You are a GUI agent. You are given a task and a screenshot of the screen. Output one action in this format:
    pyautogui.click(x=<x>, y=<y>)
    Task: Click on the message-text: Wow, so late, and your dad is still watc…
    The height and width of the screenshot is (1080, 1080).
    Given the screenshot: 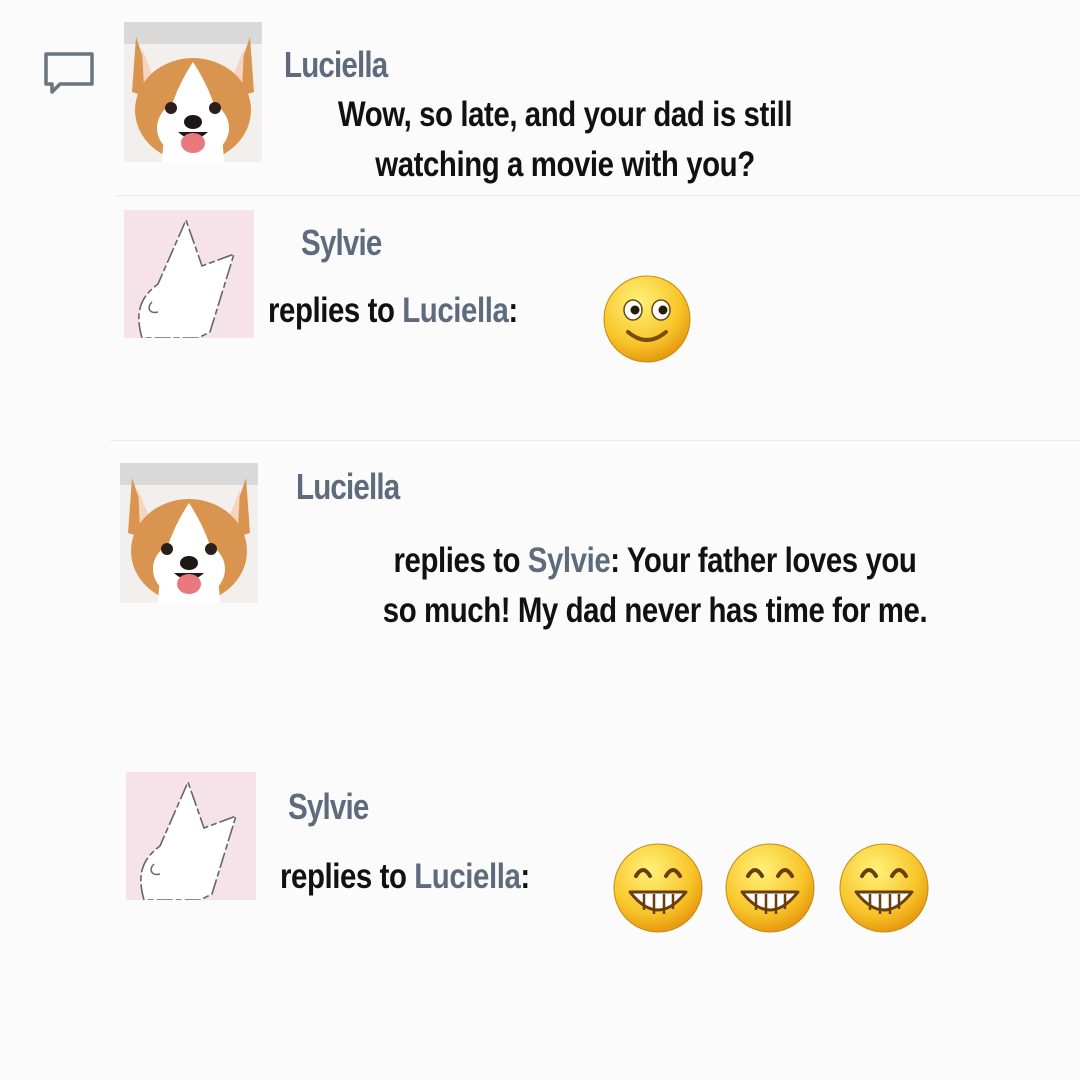 What is the action you would take?
    pyautogui.click(x=565, y=140)
    